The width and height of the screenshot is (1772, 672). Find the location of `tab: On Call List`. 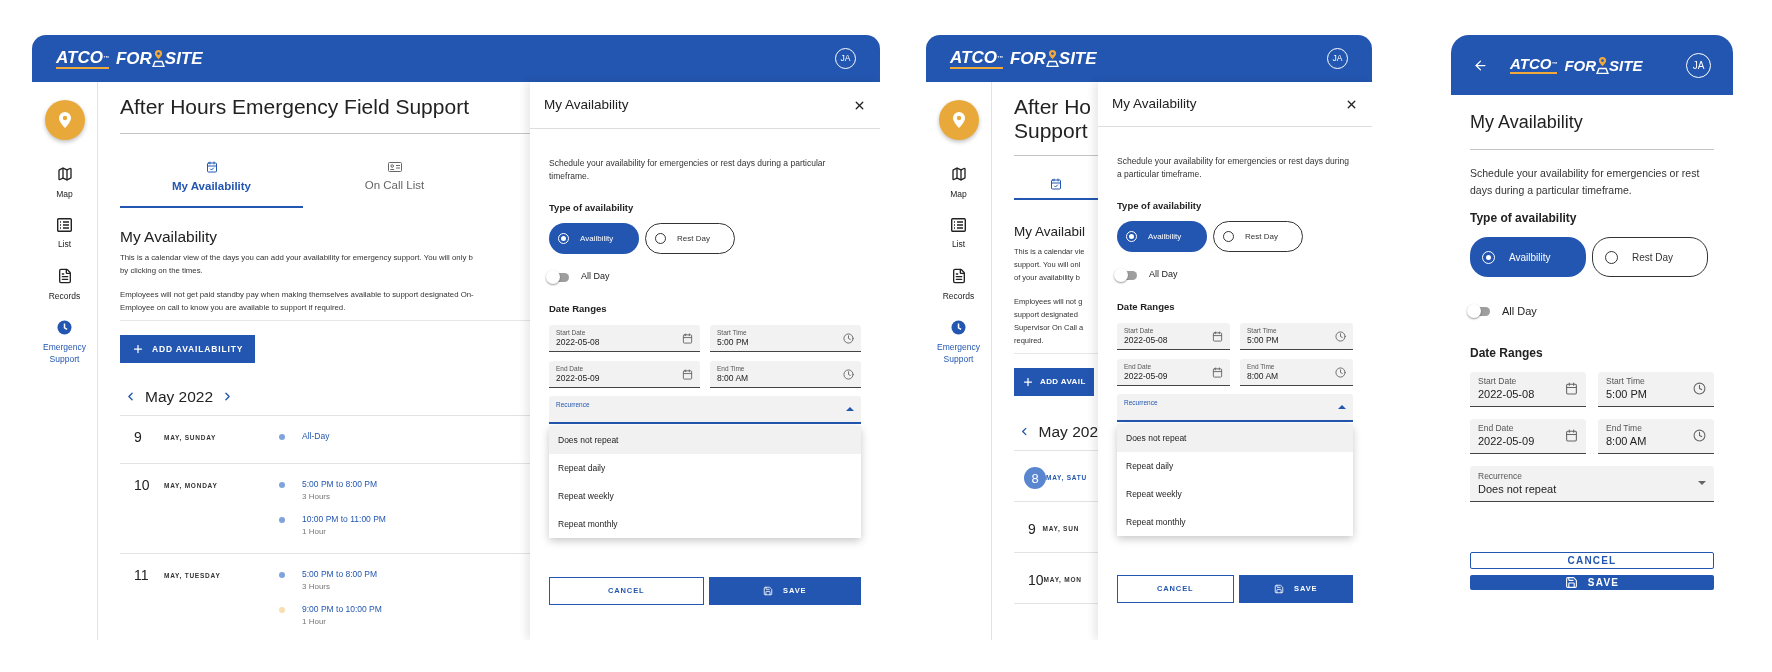

tab: On Call List is located at coordinates (394, 179).